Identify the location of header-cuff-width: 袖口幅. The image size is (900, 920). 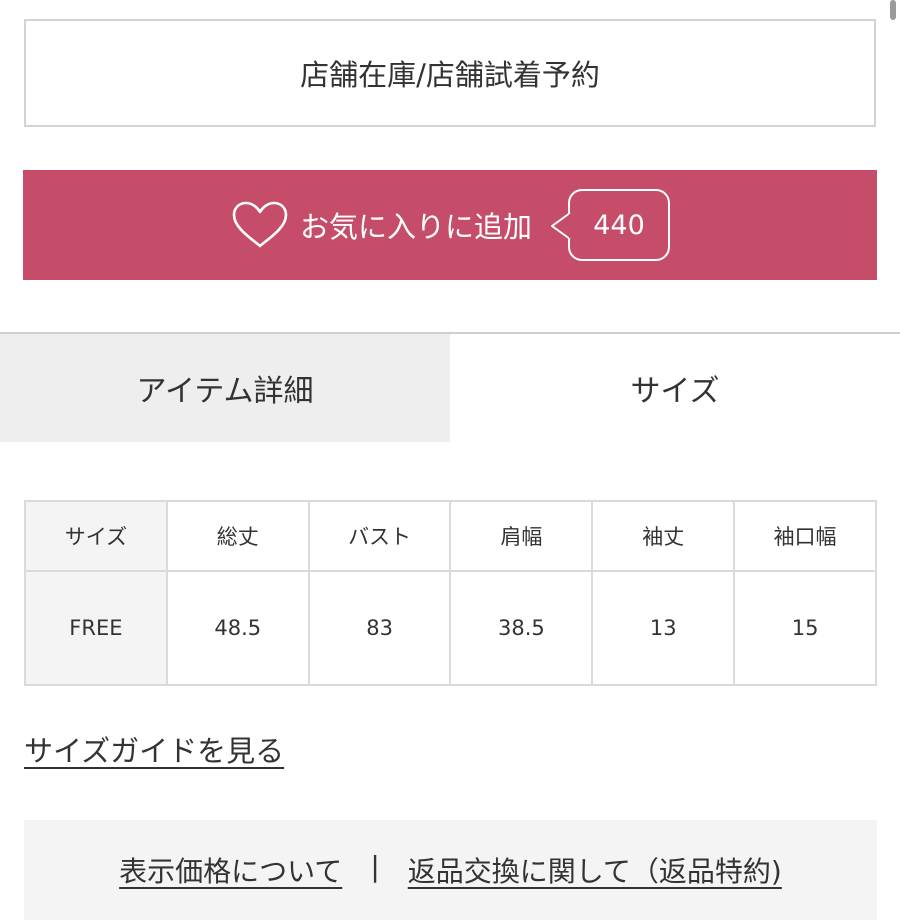
(805, 536).